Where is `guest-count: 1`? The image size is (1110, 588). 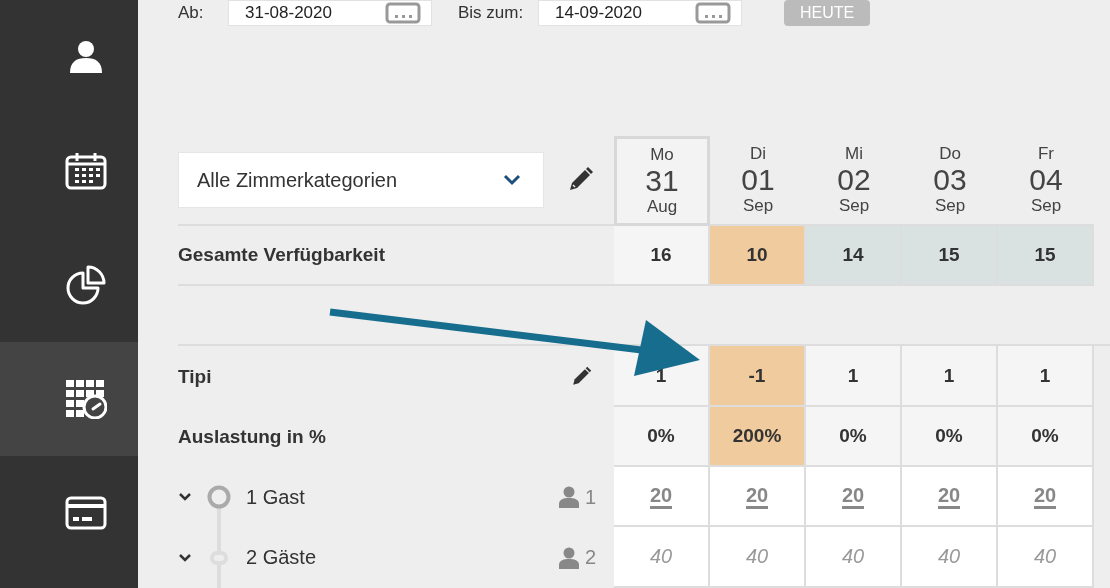 guest-count: 1 is located at coordinates (590, 497).